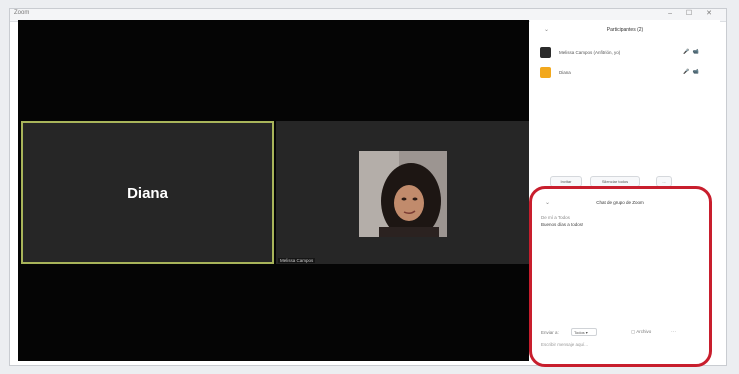 The image size is (739, 374). I want to click on message-text: Buenos días a todos!, so click(562, 224).